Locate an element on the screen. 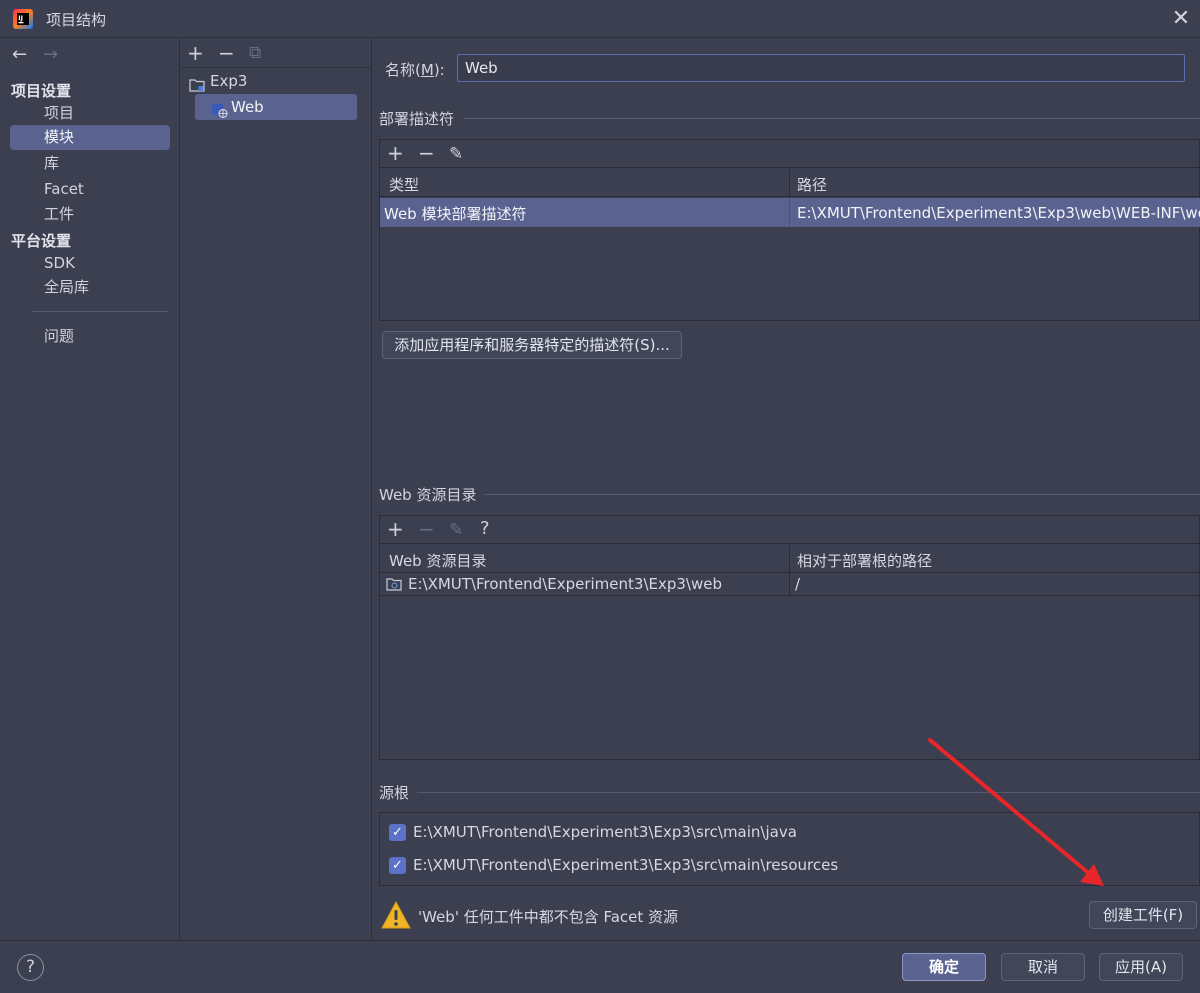 The image size is (1200, 993). nav-item-libraries: 库 is located at coordinates (90, 163).